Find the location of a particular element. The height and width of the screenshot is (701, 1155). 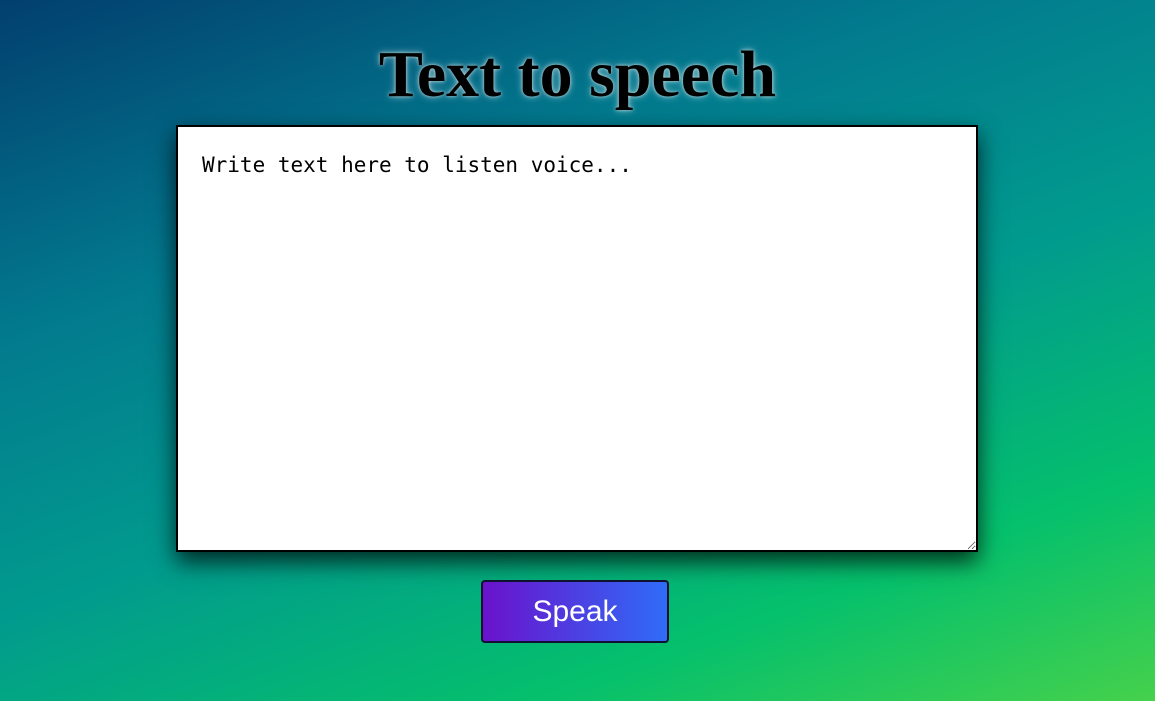

speak-button: Speak is located at coordinates (575, 611).